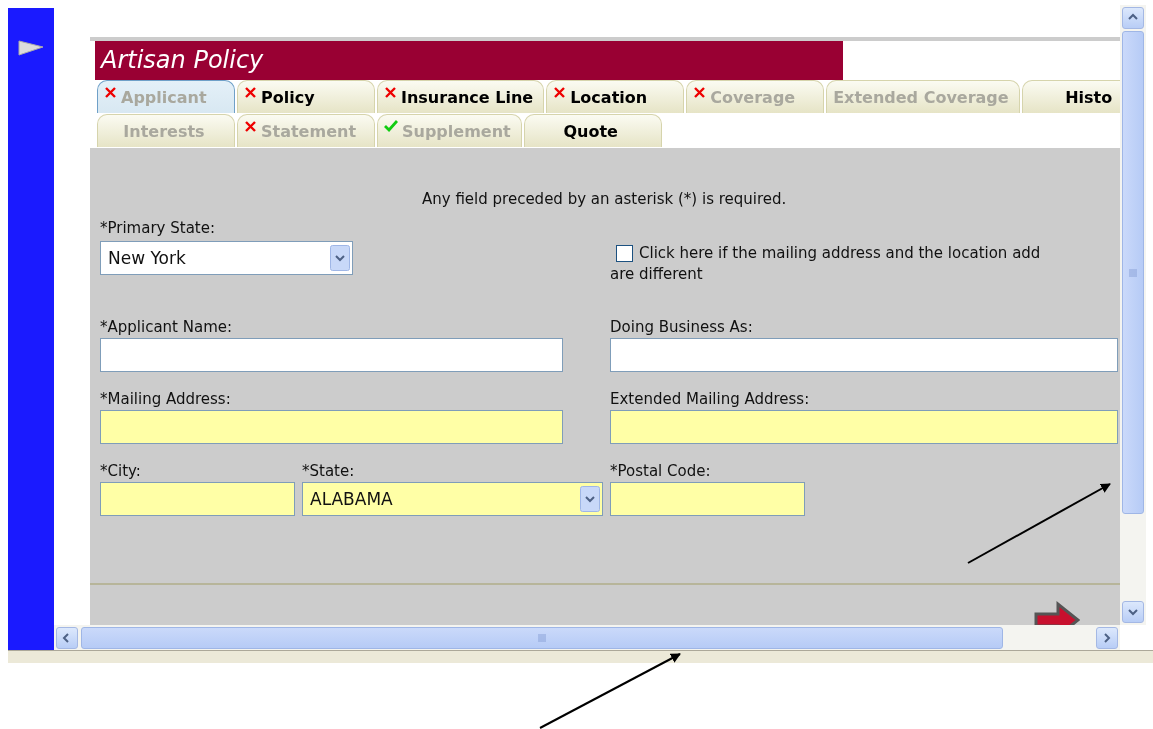  What do you see at coordinates (1133, 612) in the screenshot?
I see `scroll-down-button` at bounding box center [1133, 612].